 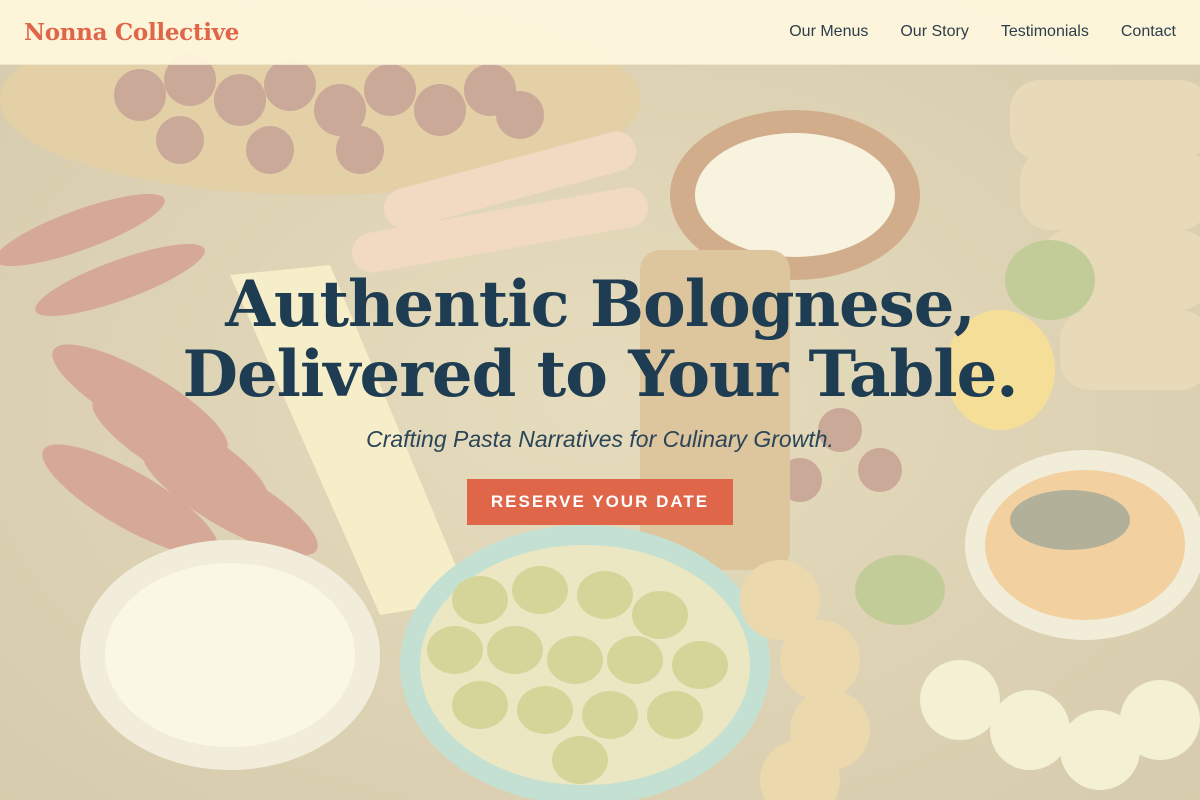 What do you see at coordinates (600, 502) in the screenshot?
I see `reserve-date-button: RESERVE YOUR DATE` at bounding box center [600, 502].